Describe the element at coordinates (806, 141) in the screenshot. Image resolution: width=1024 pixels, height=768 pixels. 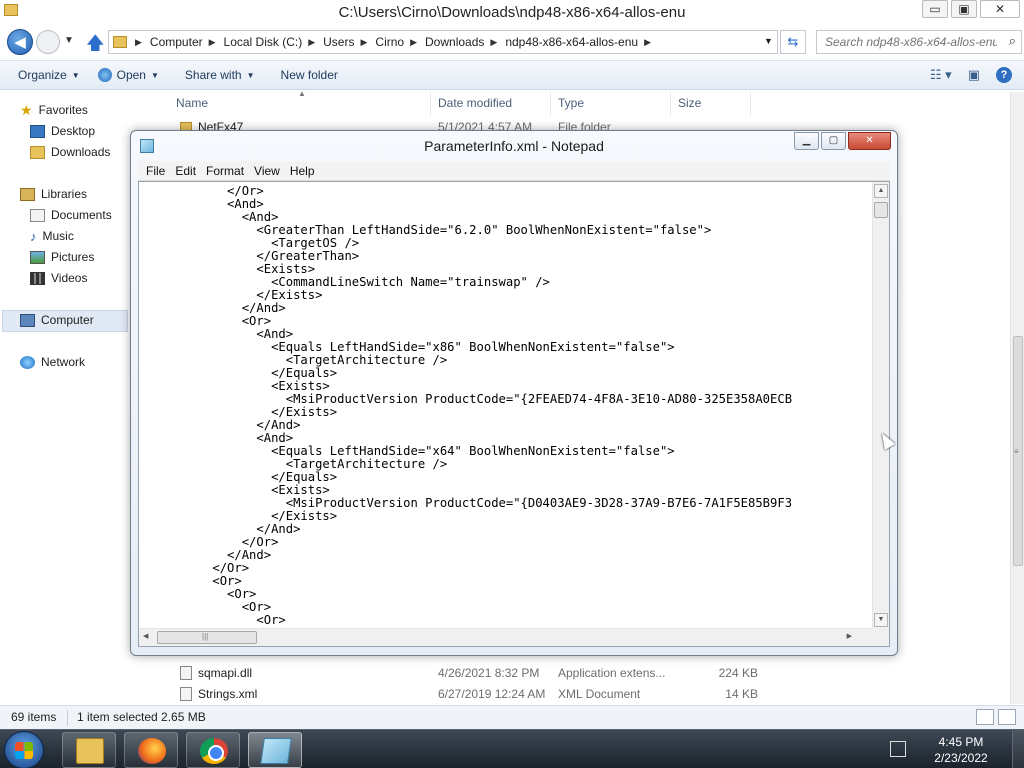
I see `notepad-minimize-button: ▁` at that location.